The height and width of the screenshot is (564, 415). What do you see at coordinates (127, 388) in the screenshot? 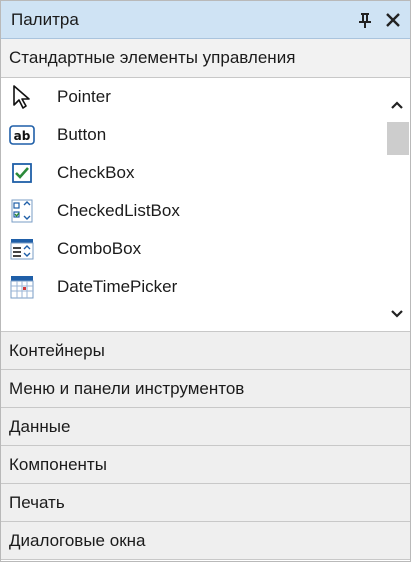
I see `group-label: Меню и панели инструментов` at bounding box center [127, 388].